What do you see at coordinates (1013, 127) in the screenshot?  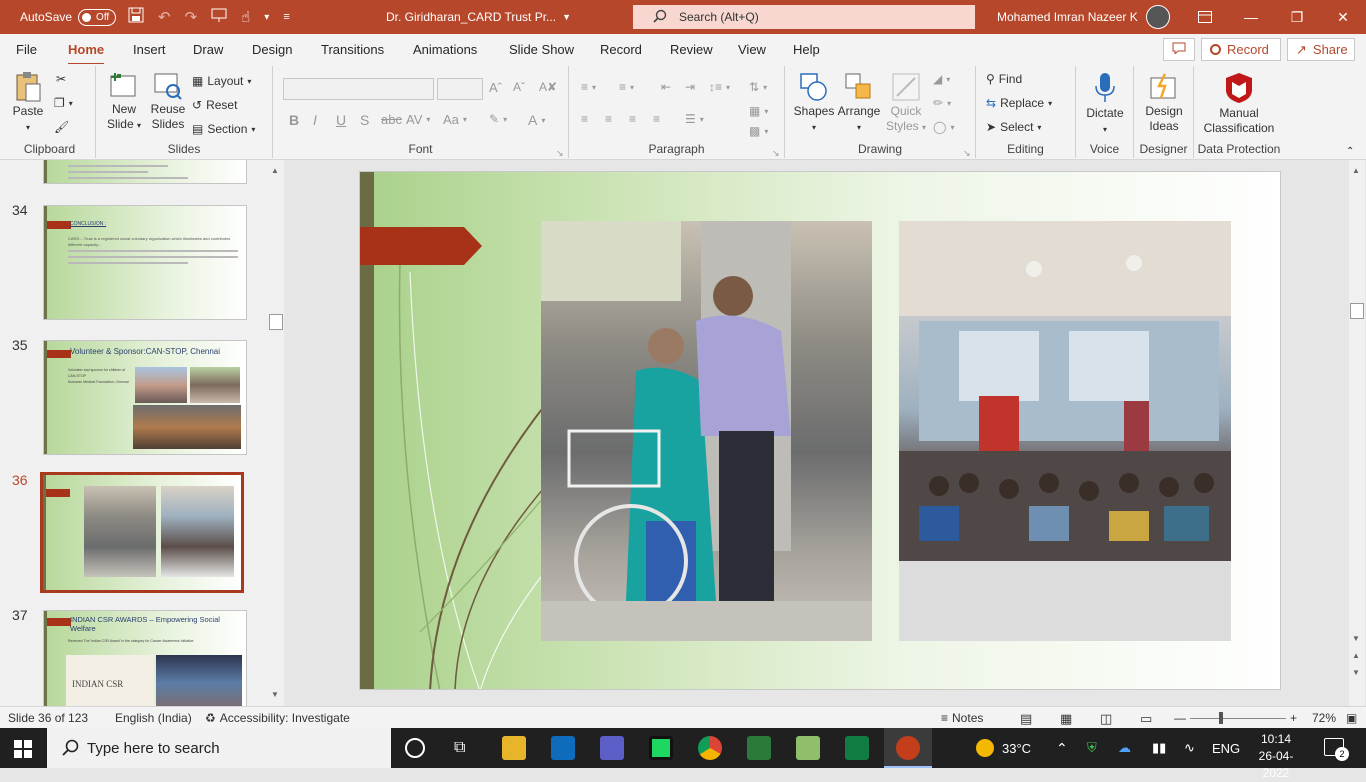 I see `select-button: ➤ Select ▾` at bounding box center [1013, 127].